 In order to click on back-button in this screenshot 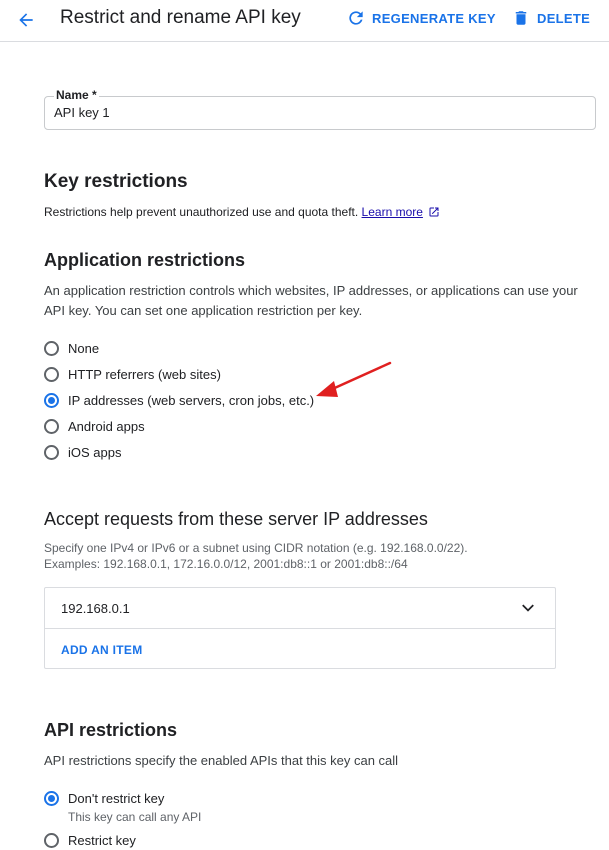, I will do `click(26, 20)`.